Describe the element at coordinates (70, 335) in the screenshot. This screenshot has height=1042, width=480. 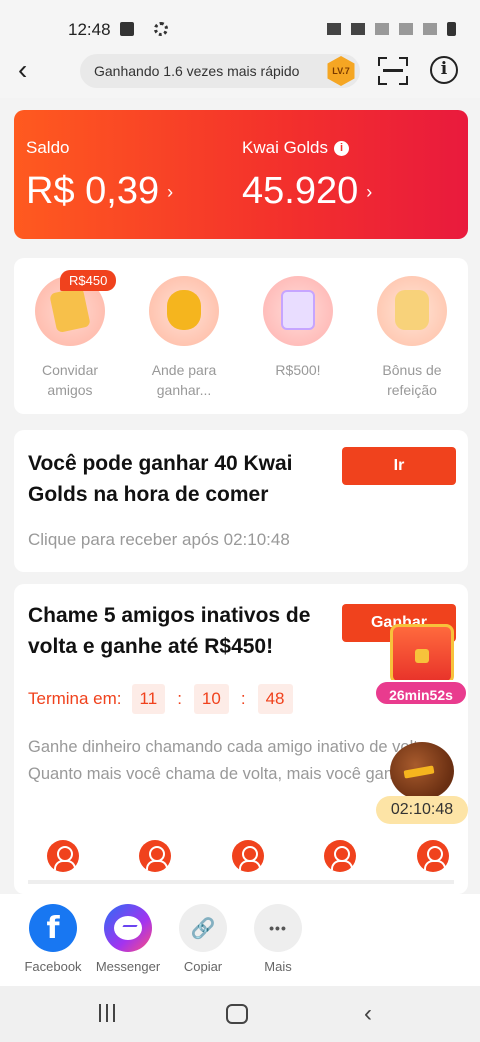
I see `shortcut-invite-friends: R$450 Convidar amigos` at that location.